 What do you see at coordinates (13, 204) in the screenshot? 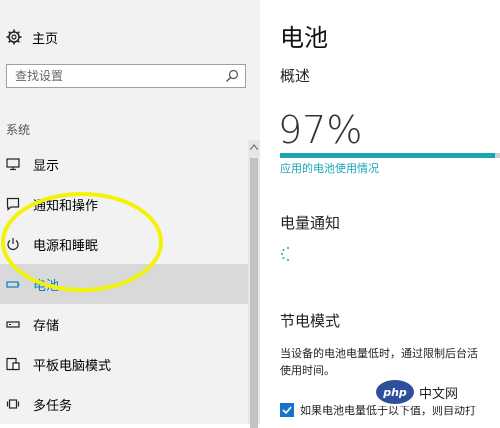
I see `notification-icon` at bounding box center [13, 204].